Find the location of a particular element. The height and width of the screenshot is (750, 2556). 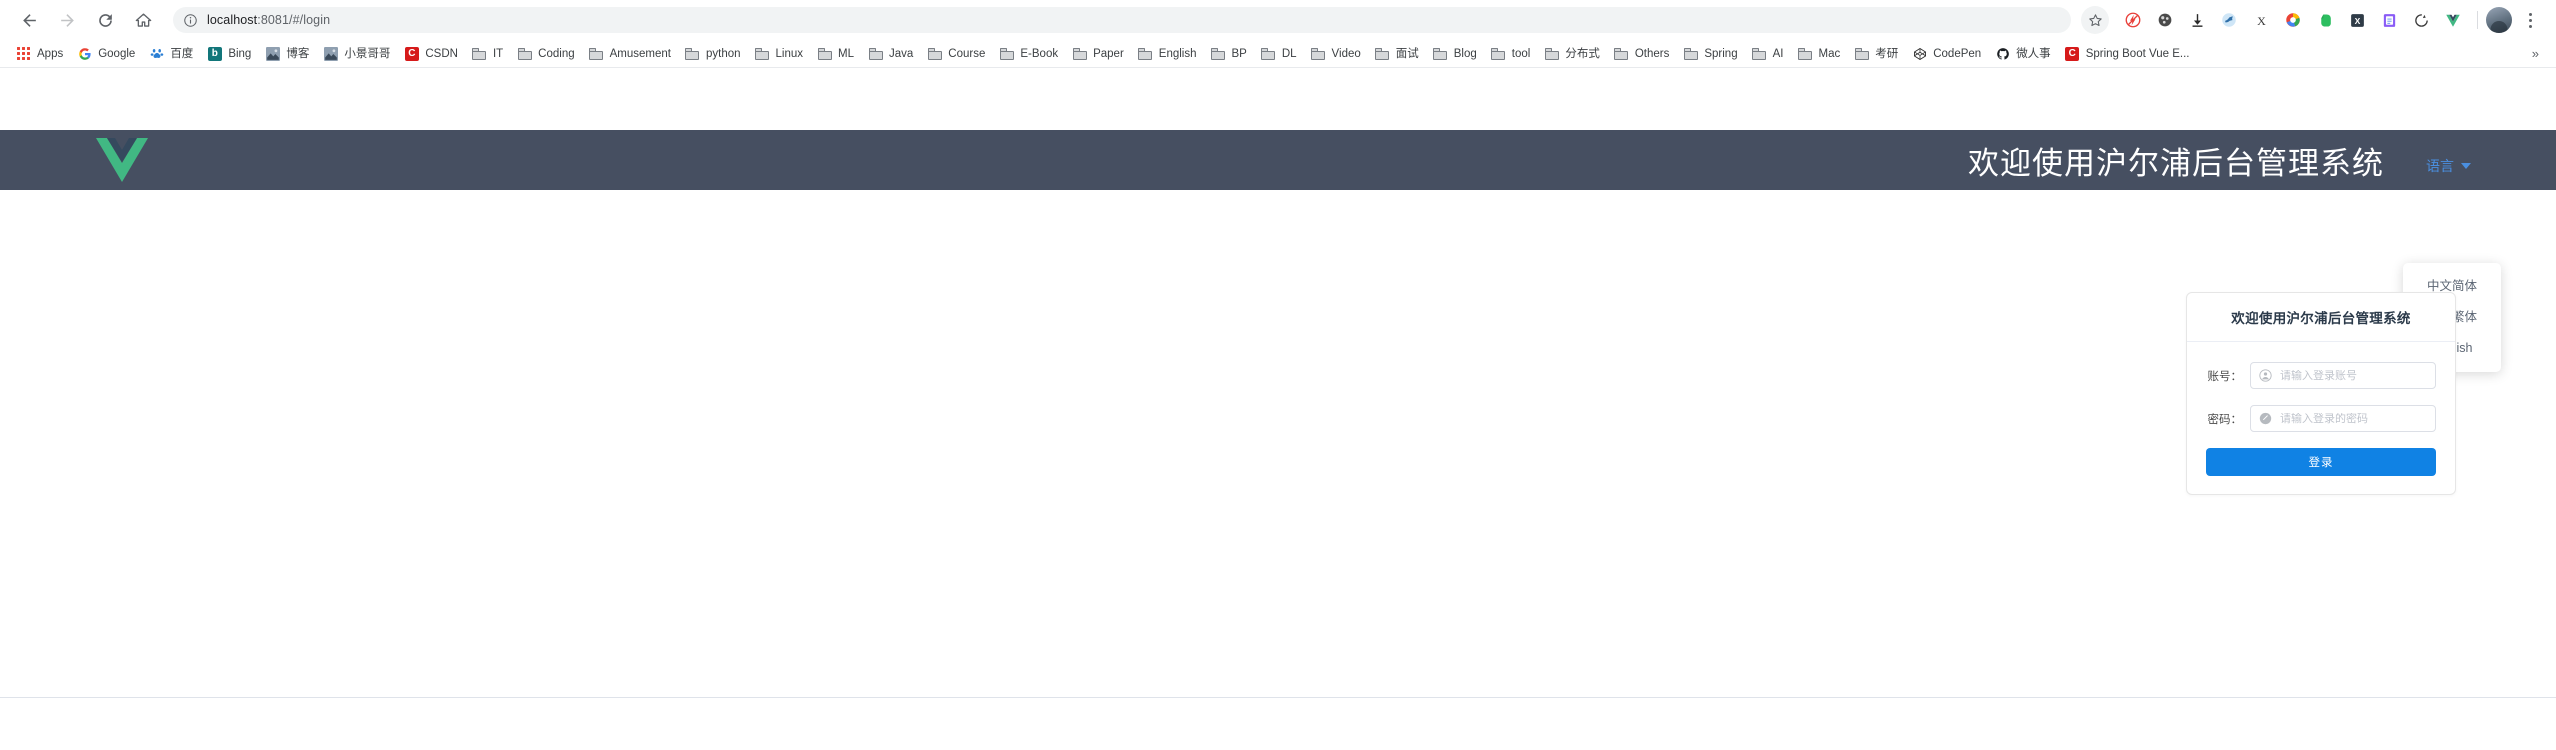

home-button is located at coordinates (143, 20).